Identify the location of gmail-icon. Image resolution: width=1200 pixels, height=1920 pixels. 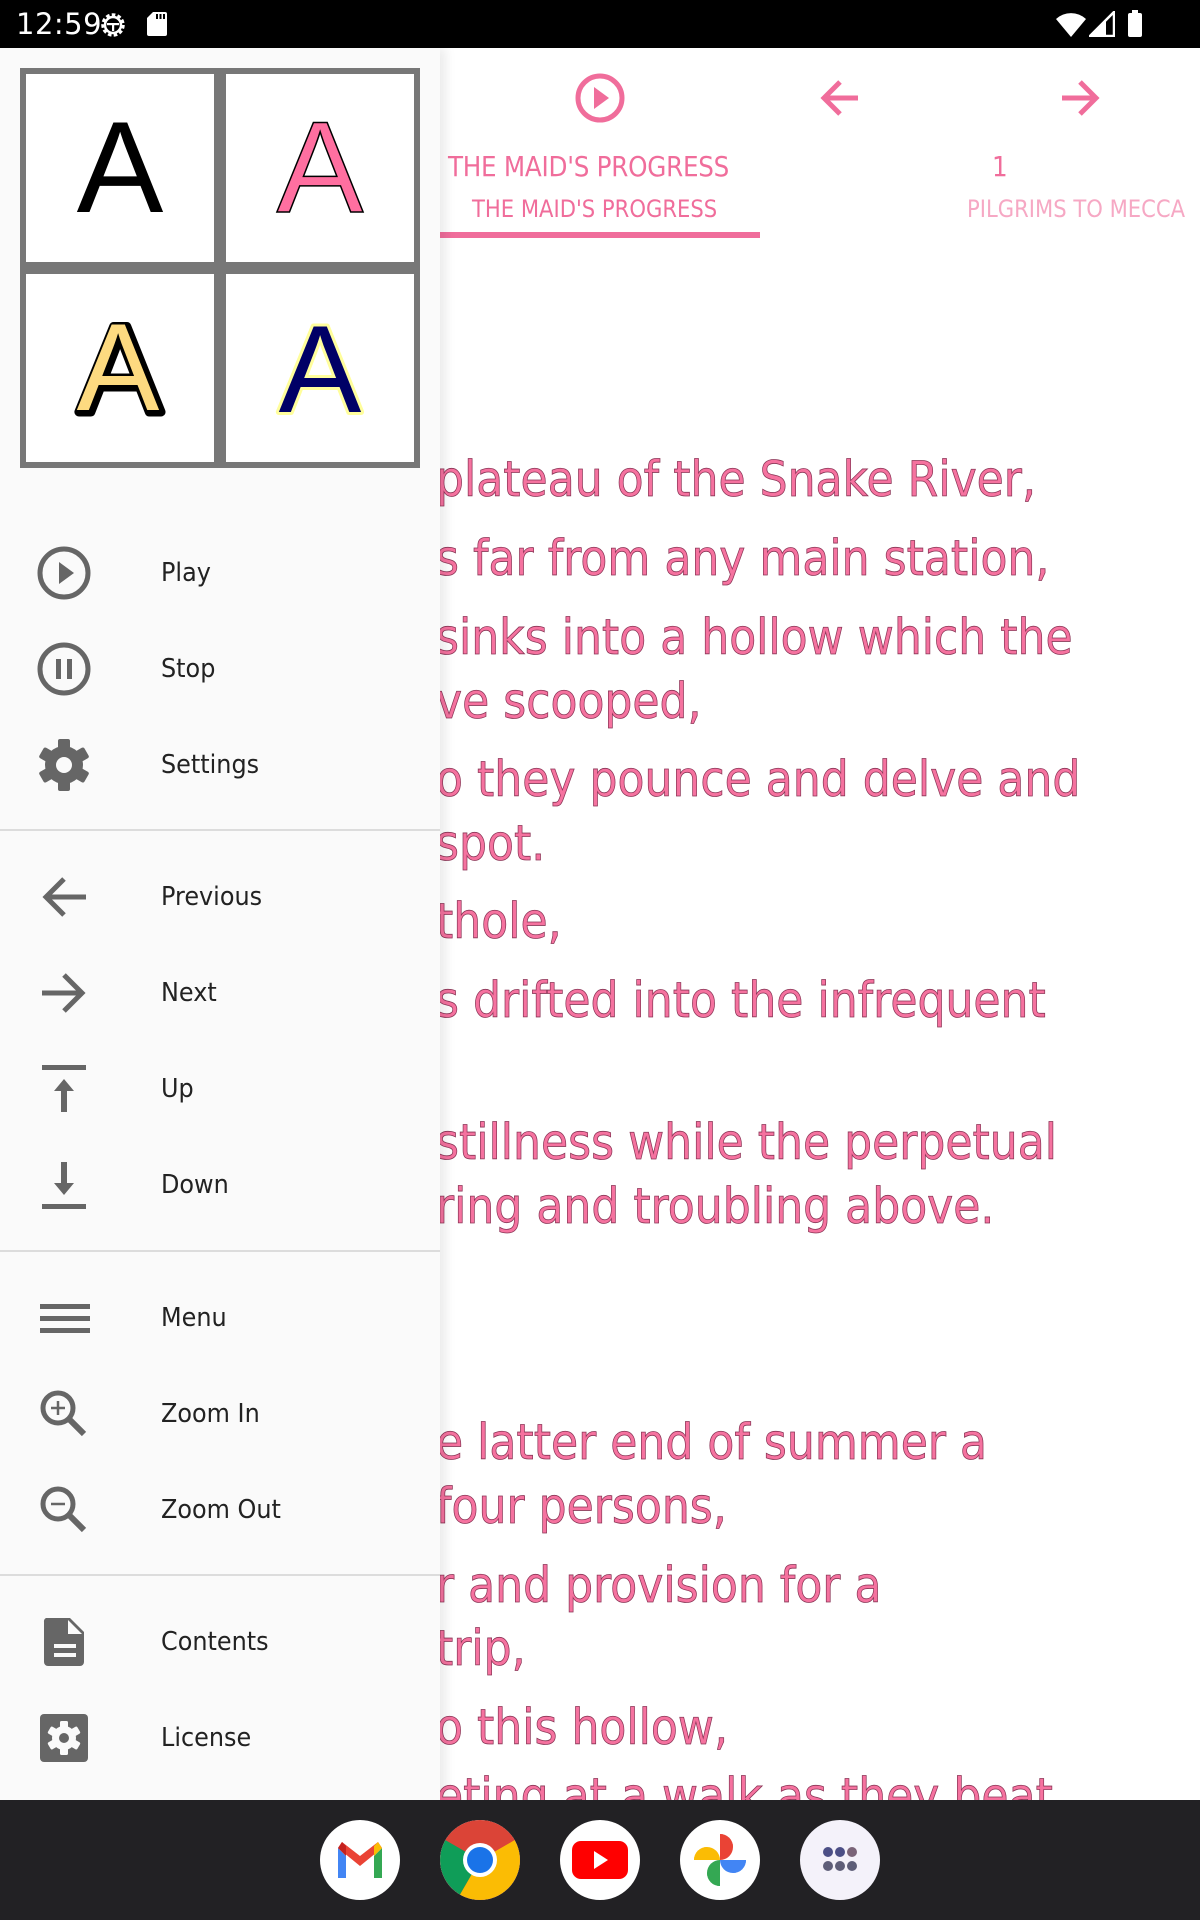
(360, 1860).